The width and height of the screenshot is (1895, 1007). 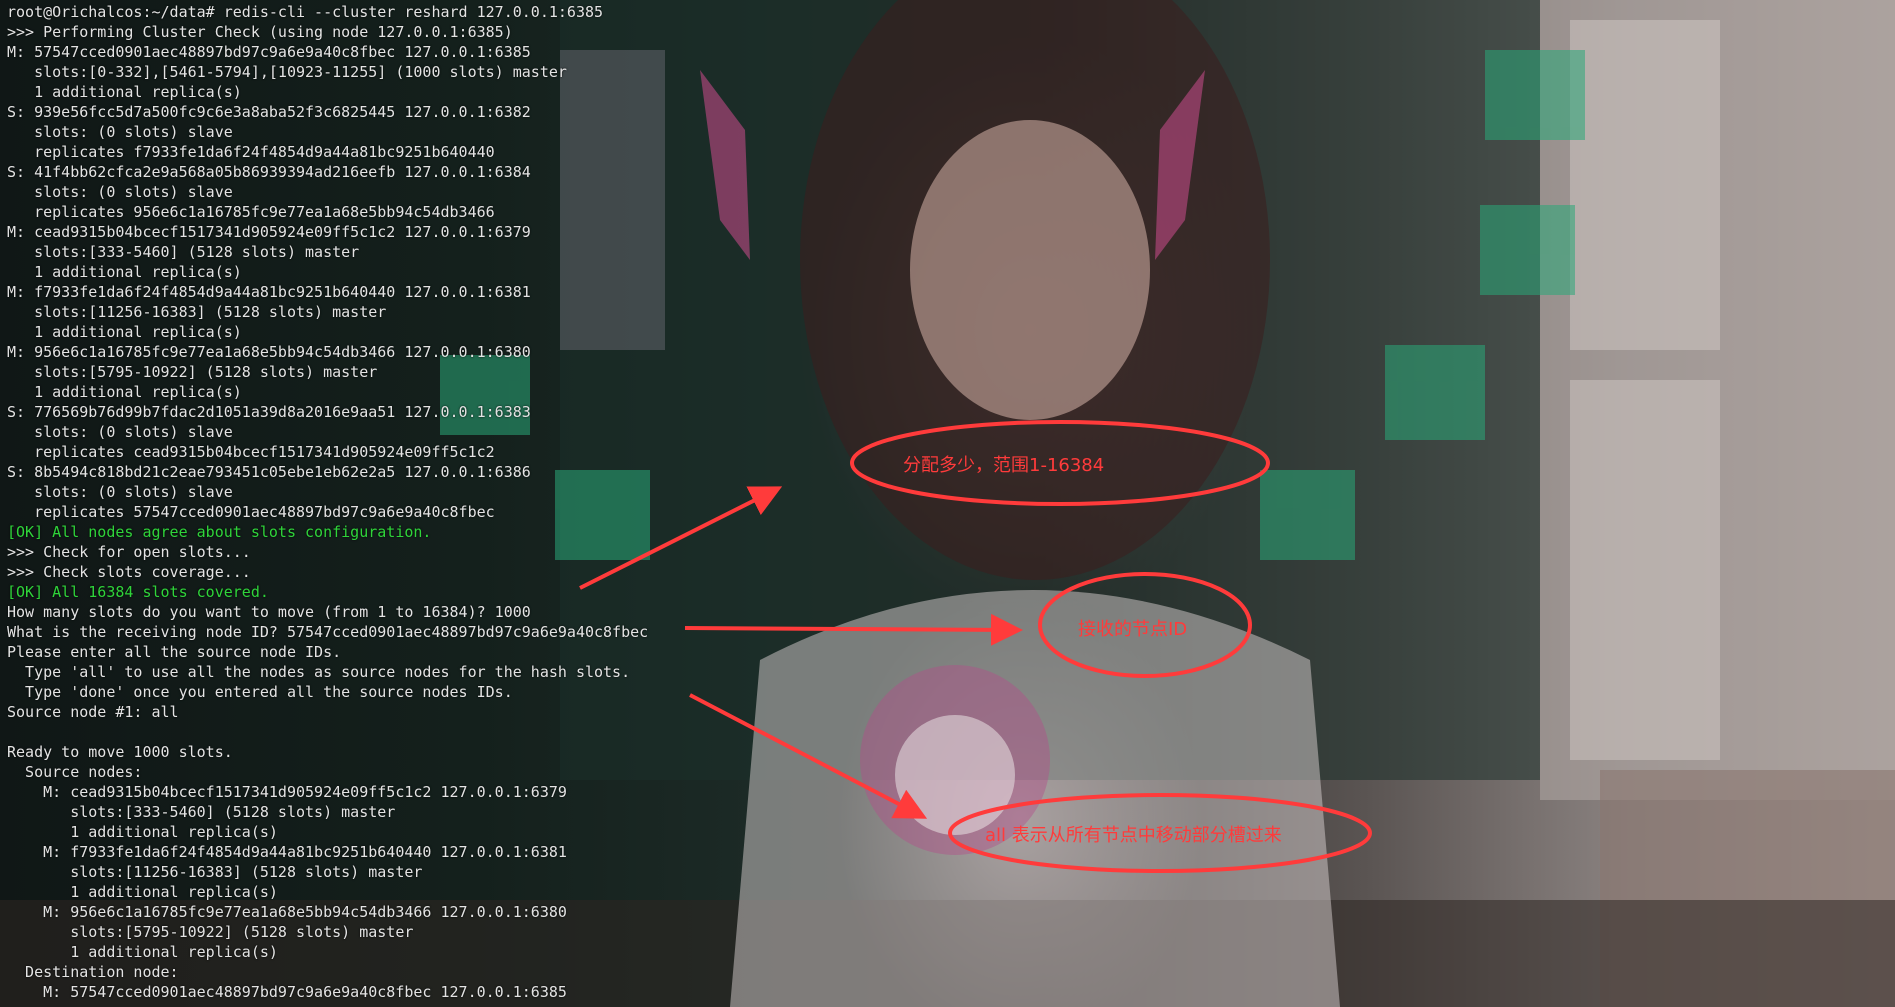 I want to click on terminal-line: Source node #1: all, so click(x=93, y=712).